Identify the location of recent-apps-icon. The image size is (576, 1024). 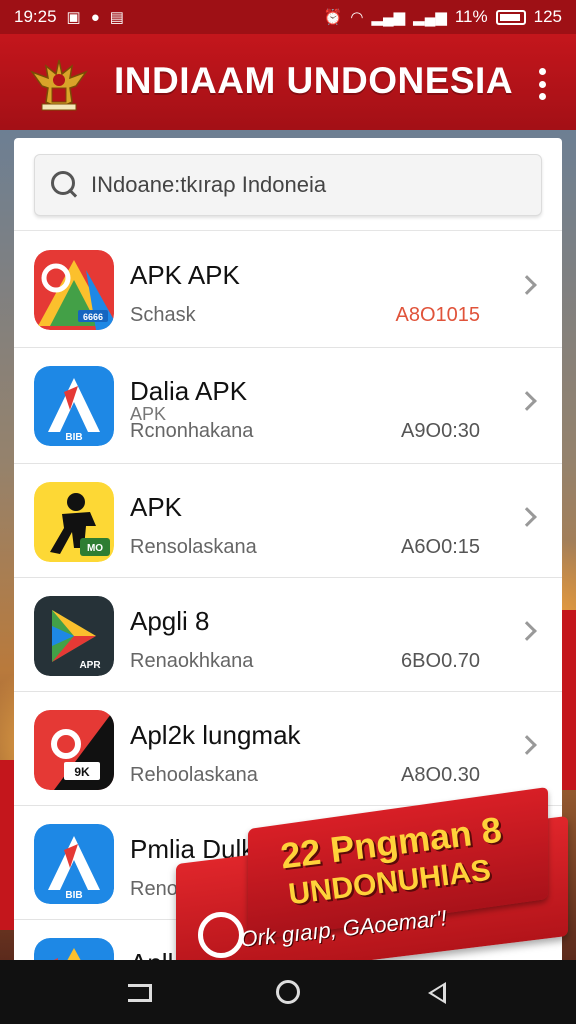
(140, 993).